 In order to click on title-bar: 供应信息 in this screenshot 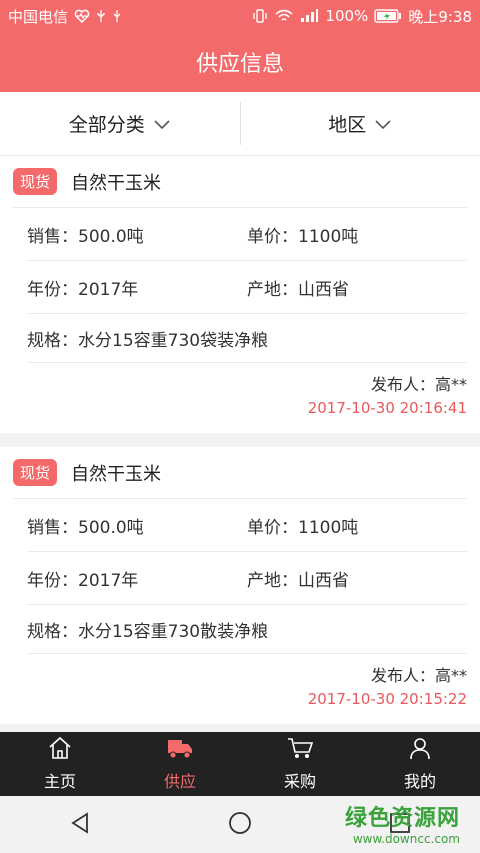, I will do `click(240, 62)`.